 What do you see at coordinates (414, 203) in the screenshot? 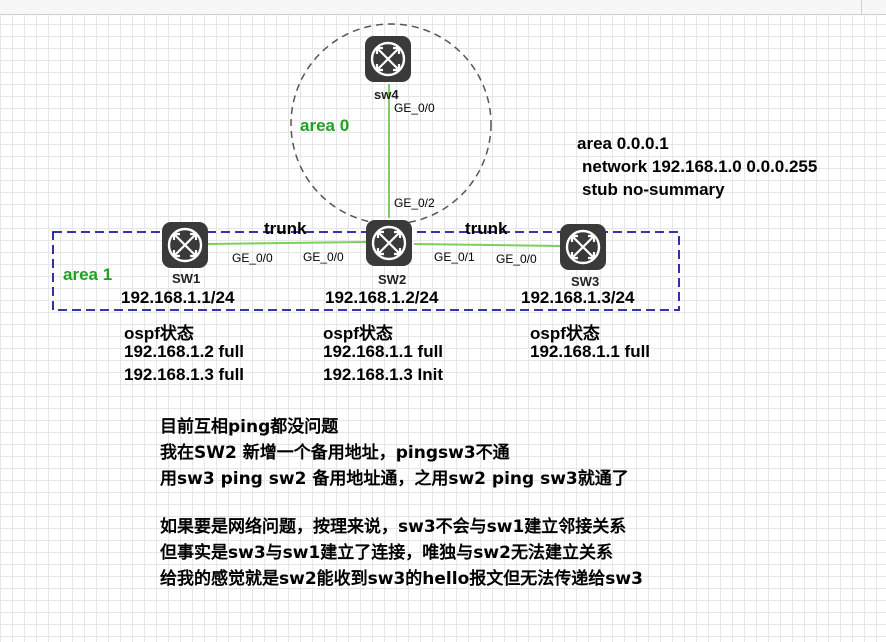
I see `sw2-port-up-label: GE_0/2` at bounding box center [414, 203].